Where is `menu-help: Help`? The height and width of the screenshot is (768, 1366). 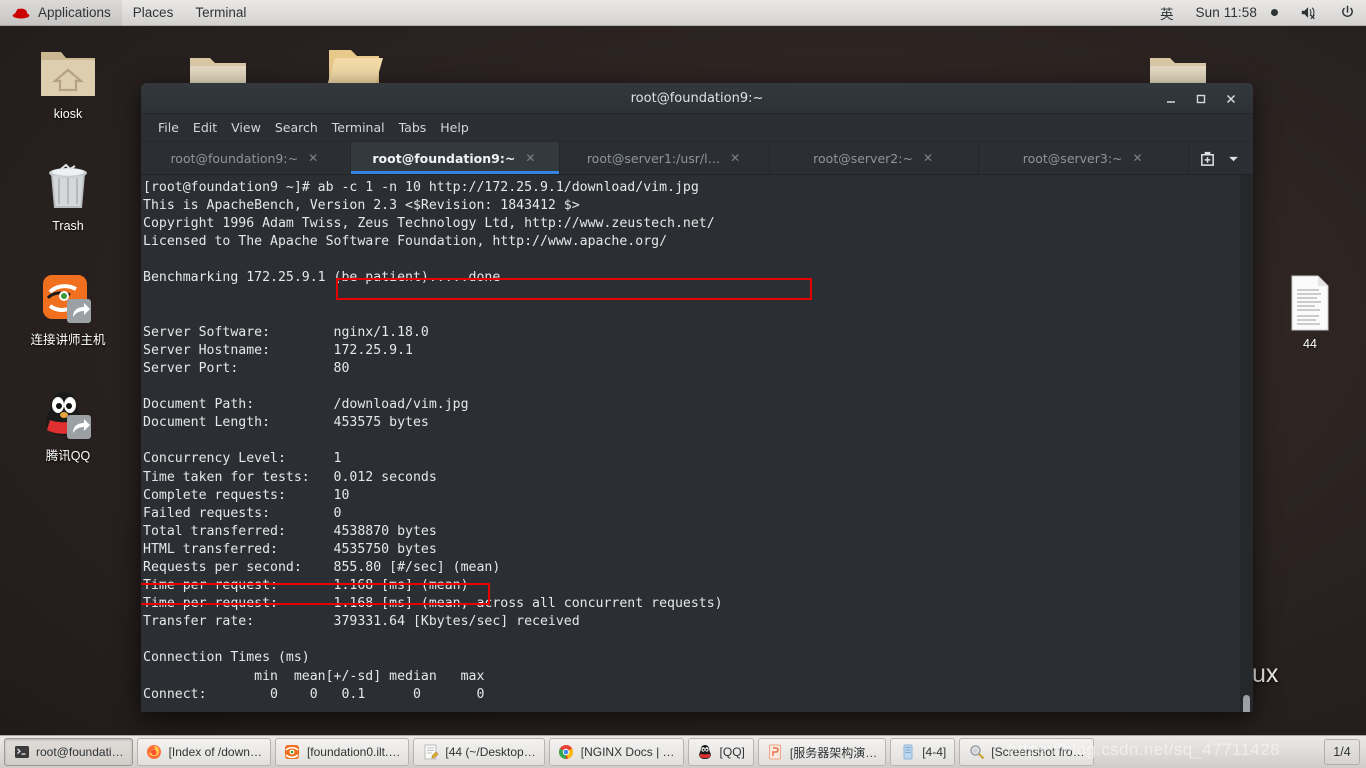
menu-help: Help is located at coordinates (454, 127).